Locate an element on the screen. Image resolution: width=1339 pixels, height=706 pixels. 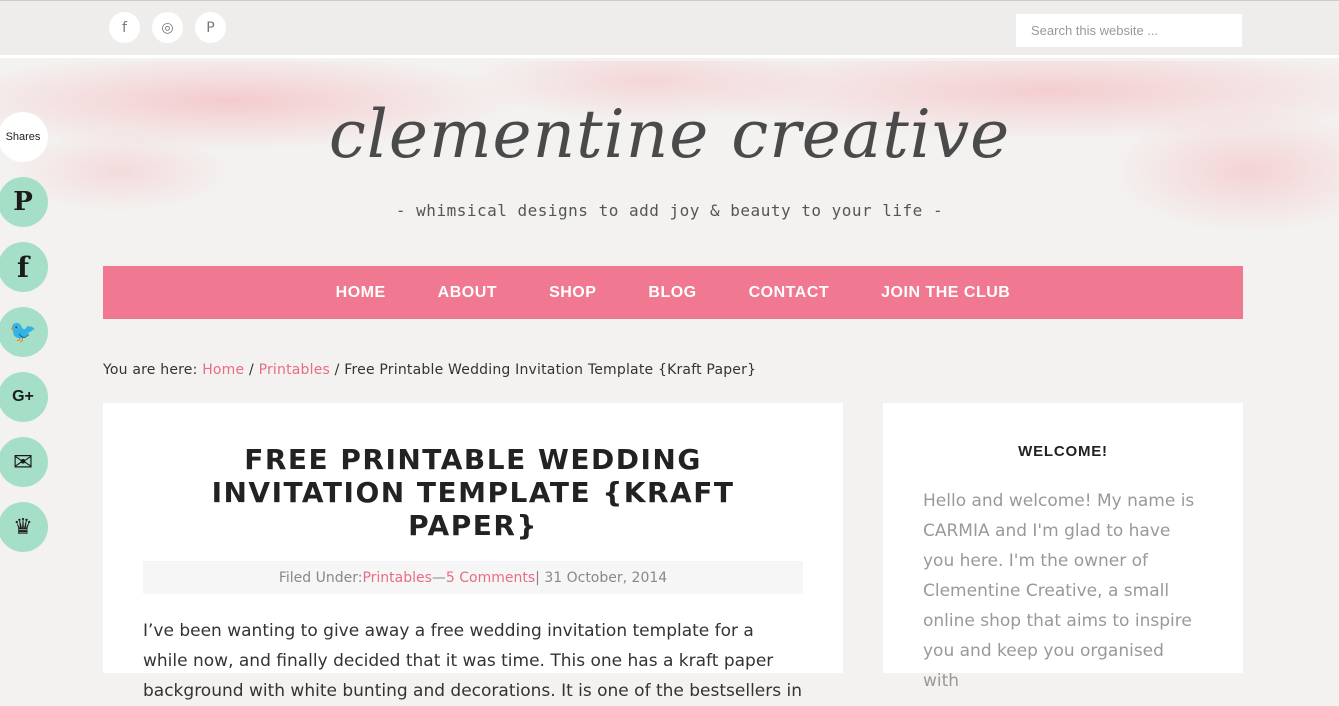
instagram-icon: ◎ is located at coordinates (167, 27).